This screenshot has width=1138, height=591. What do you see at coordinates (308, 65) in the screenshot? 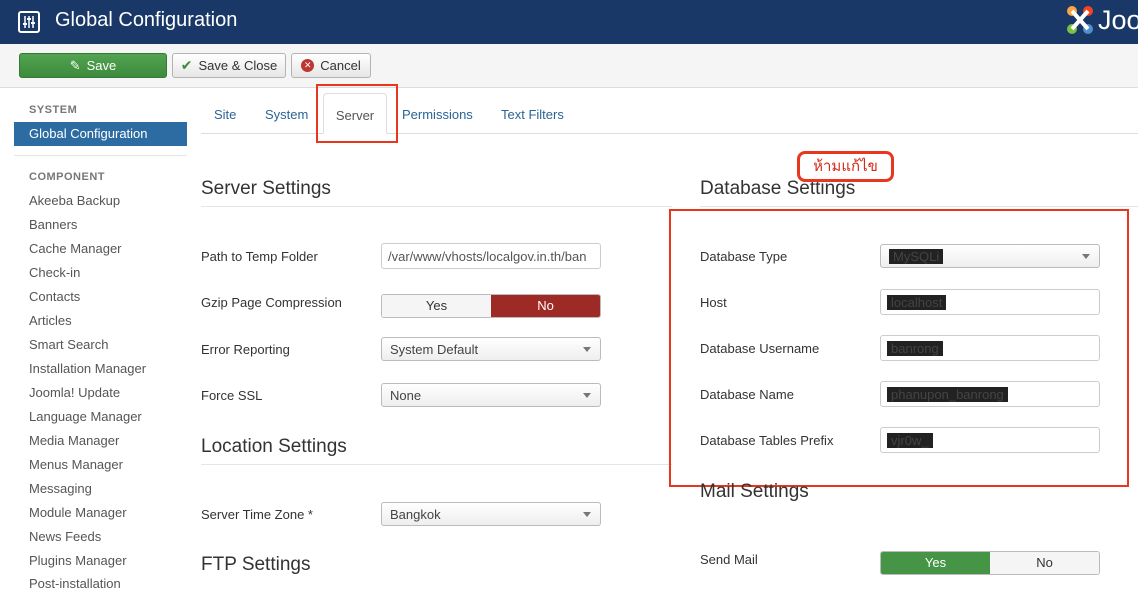
I see `cancel-icon: ✕` at bounding box center [308, 65].